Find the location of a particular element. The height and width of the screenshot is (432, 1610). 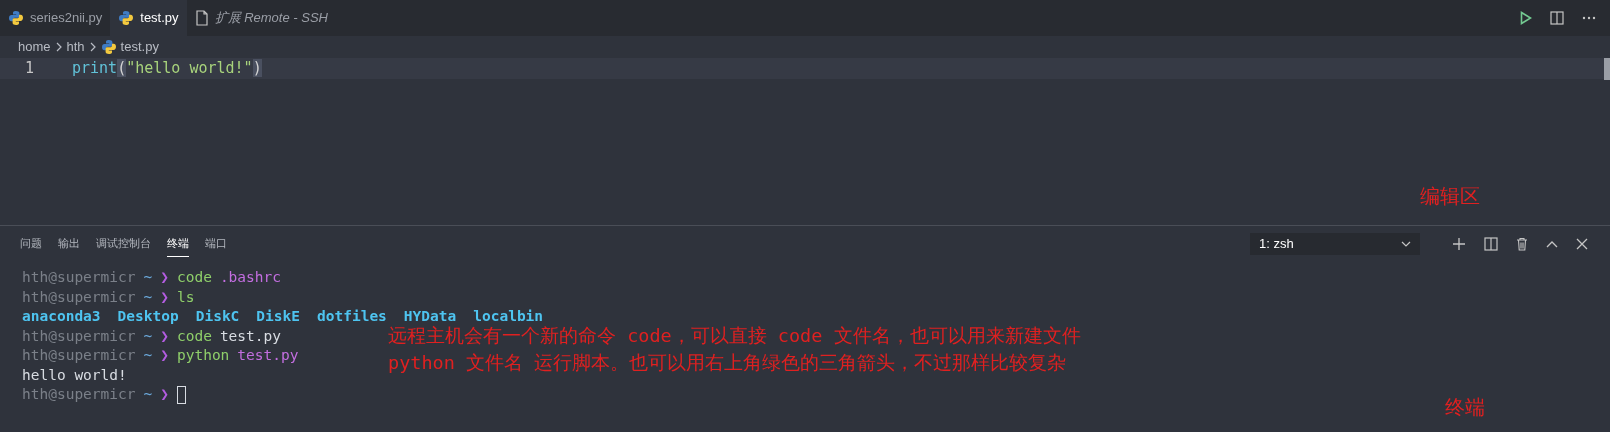

editor-tab: test.py is located at coordinates (148, 18).